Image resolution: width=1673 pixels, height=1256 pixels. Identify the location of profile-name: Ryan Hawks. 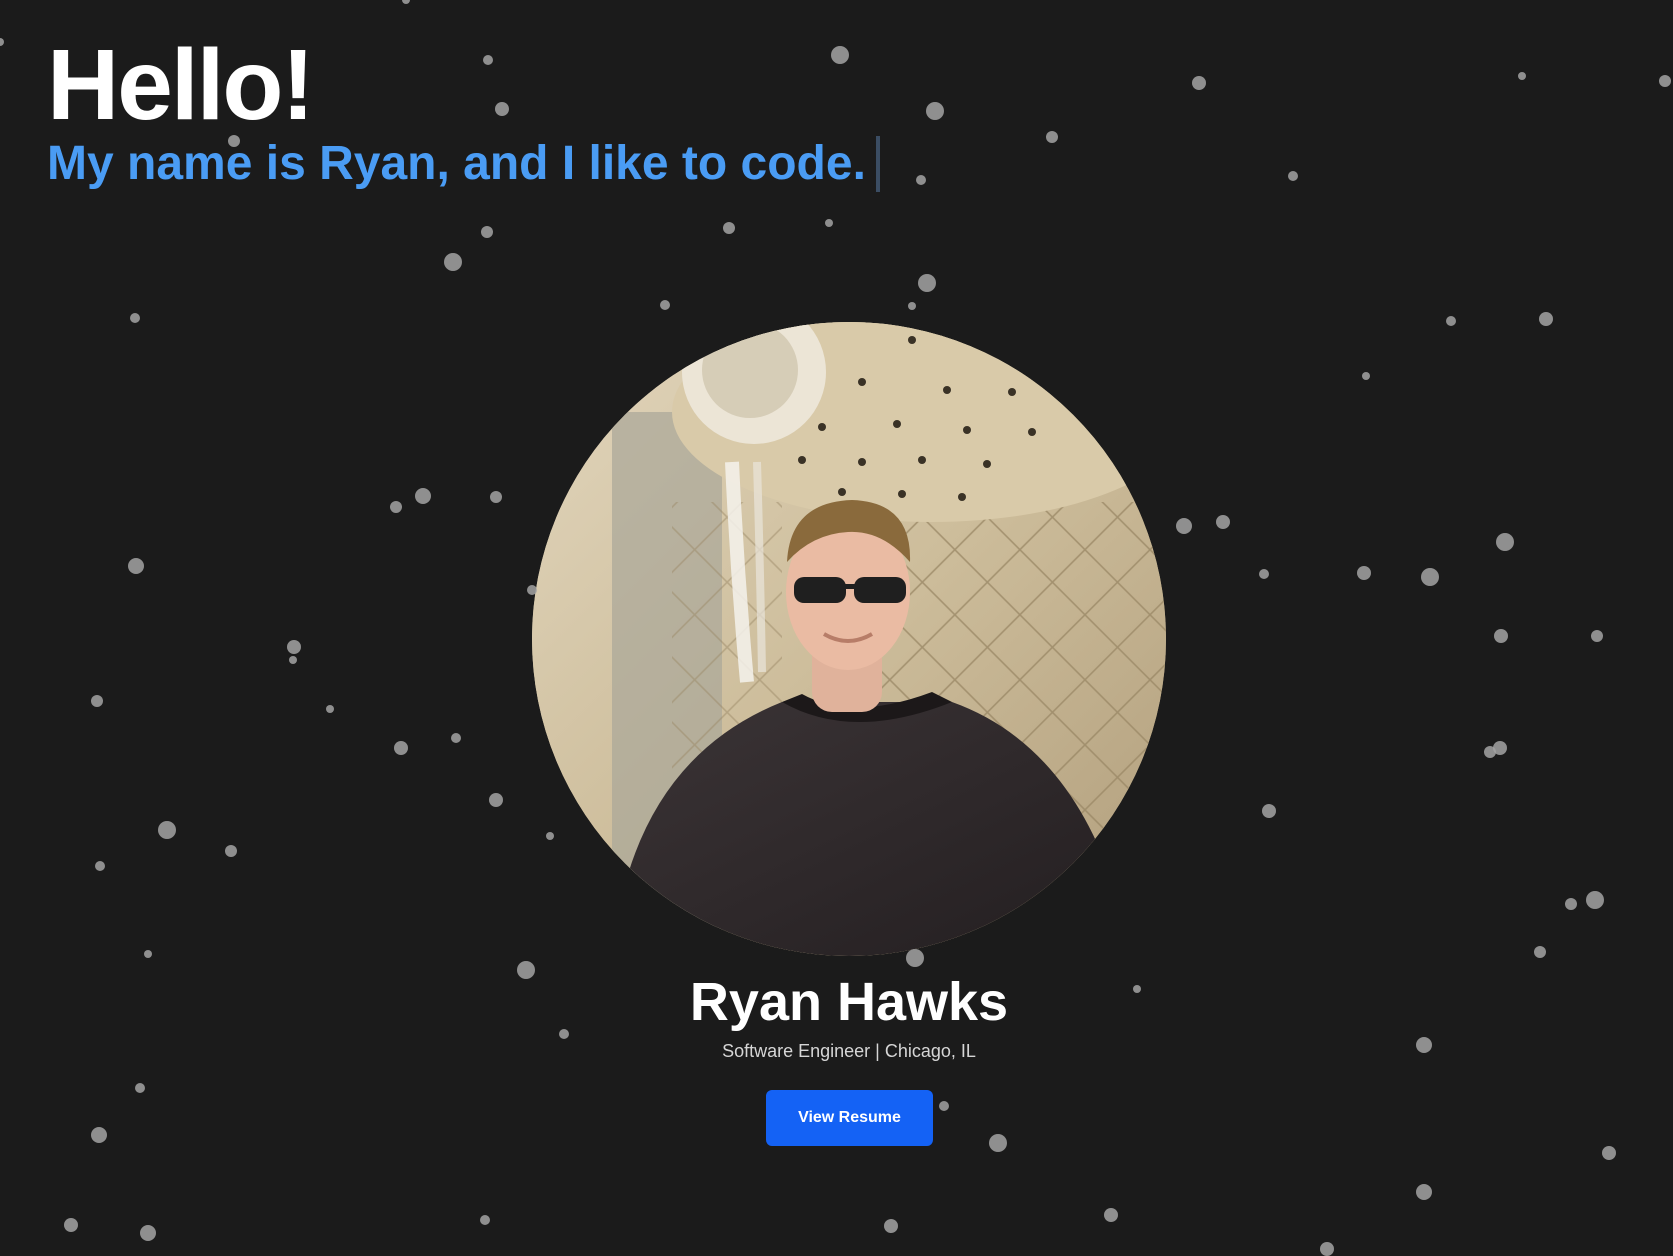
(849, 1002).